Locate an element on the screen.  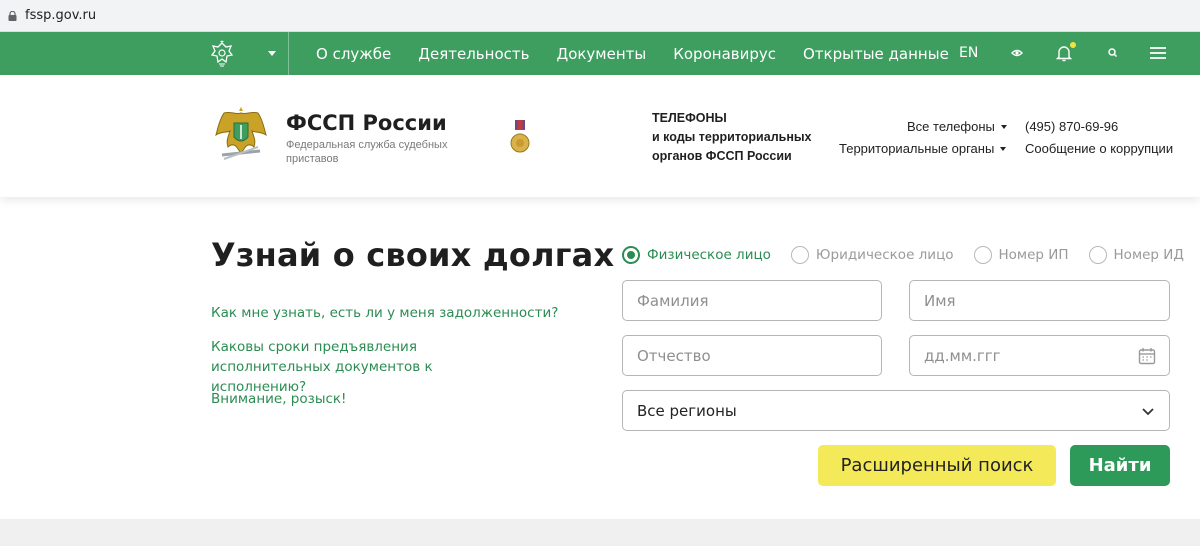
territorial-organs-dropdown: Территориальные органы is located at coordinates (923, 148).